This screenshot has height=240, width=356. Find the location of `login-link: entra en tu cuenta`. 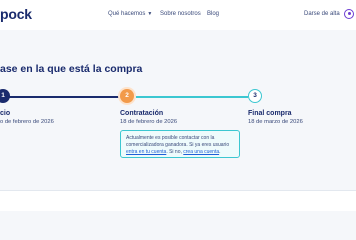

login-link: entra en tu cuenta is located at coordinates (146, 152).